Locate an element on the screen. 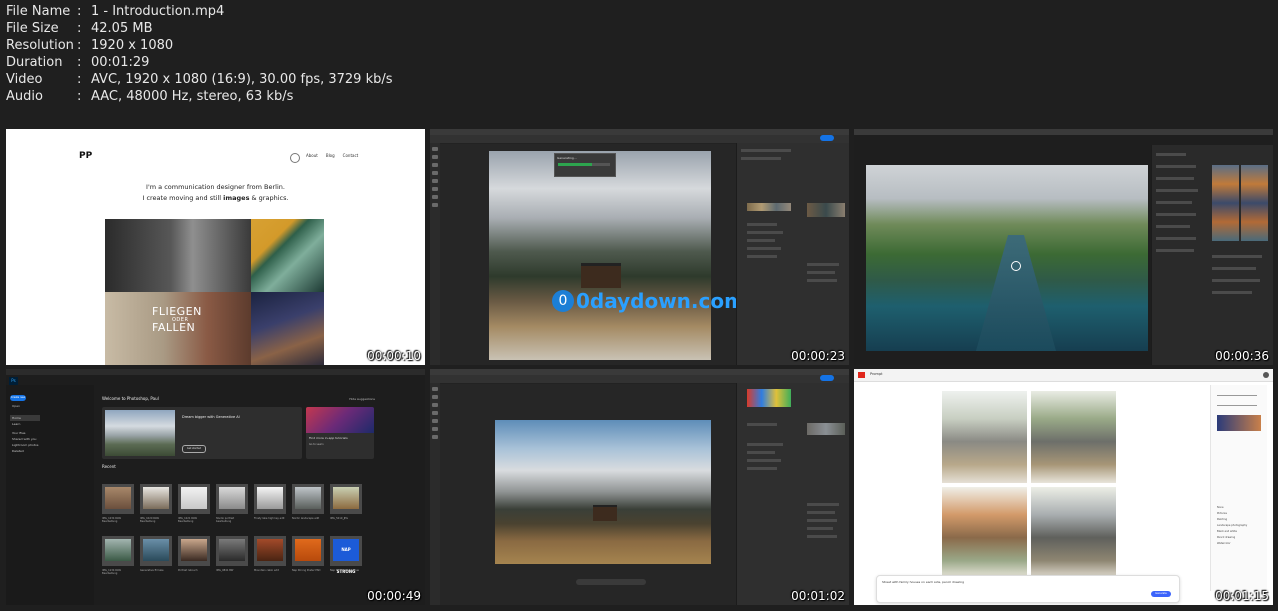 The height and width of the screenshot is (611, 1278). welcome-title: Welcome to Photoshop, Paul is located at coordinates (130, 398).